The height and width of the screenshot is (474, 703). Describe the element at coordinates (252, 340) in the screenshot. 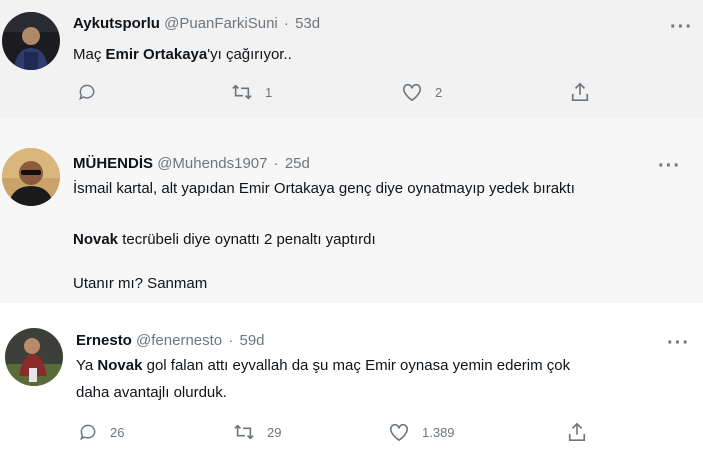

I see `tweet-time: 59d` at that location.